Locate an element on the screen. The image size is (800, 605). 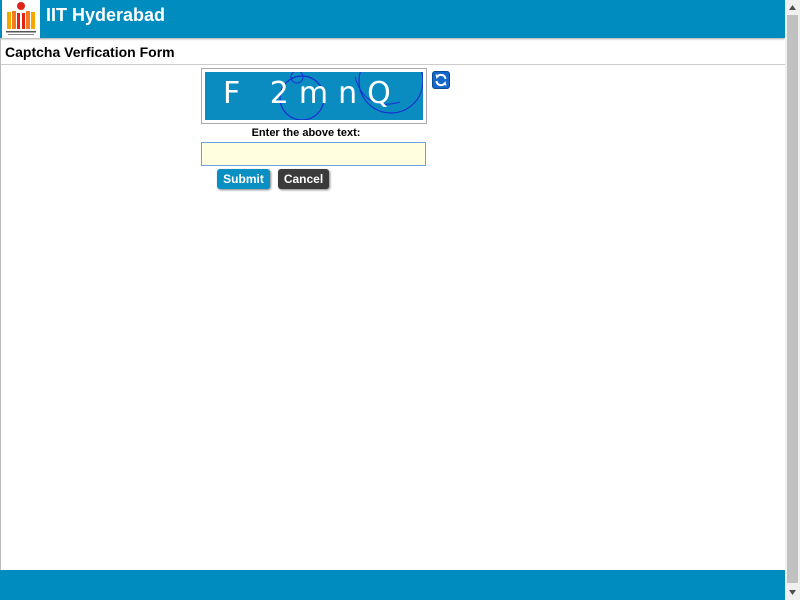
site-title: IIT Hyderabad is located at coordinates (106, 15).